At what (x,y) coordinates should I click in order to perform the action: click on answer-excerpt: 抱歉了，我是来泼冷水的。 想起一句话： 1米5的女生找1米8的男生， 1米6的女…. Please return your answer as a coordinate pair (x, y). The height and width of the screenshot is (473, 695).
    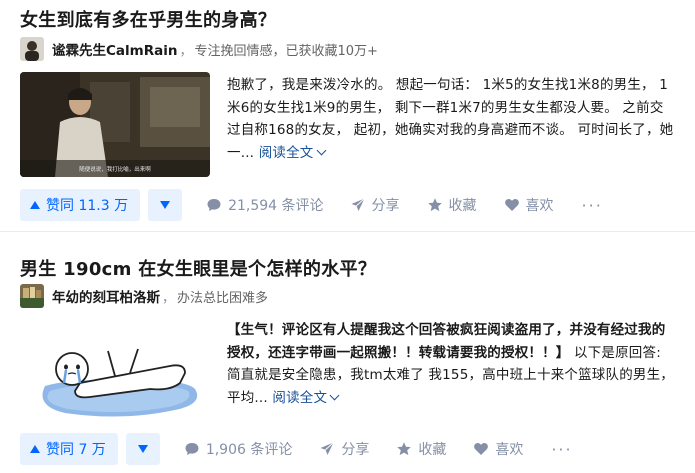
    Looking at the image, I should click on (451, 119).